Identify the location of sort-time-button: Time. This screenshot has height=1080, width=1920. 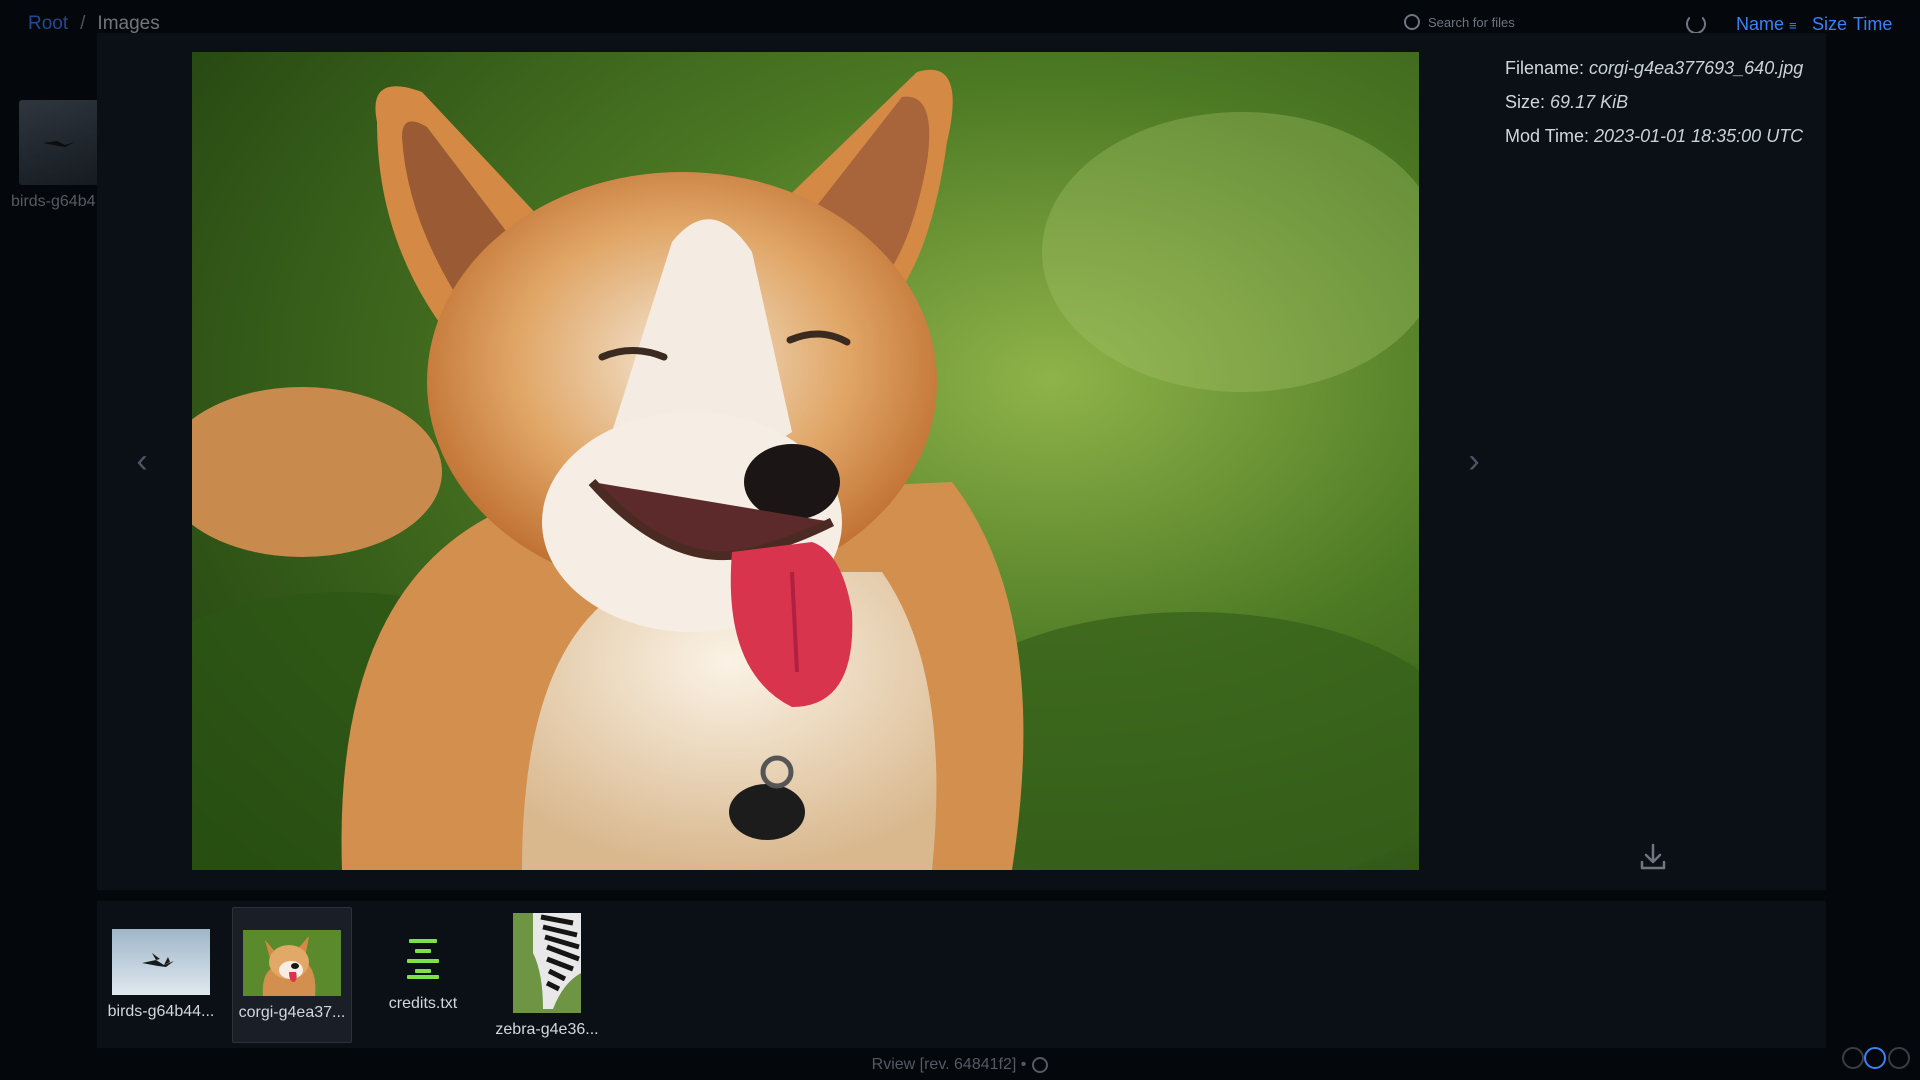
(1872, 24).